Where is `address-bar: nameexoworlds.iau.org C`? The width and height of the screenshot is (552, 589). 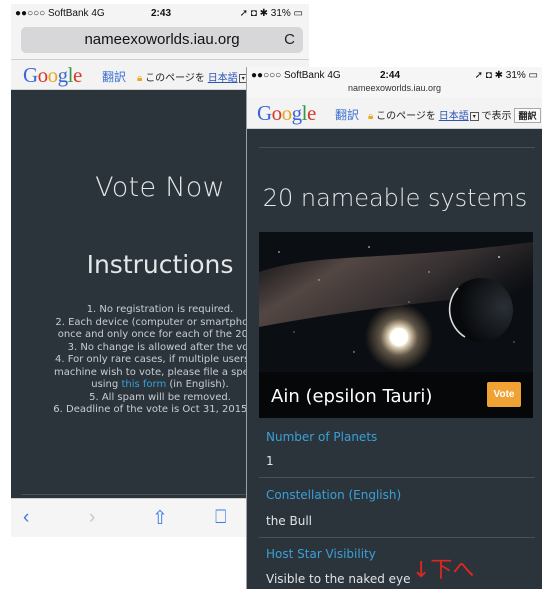 address-bar: nameexoworlds.iau.org C is located at coordinates (160, 41).